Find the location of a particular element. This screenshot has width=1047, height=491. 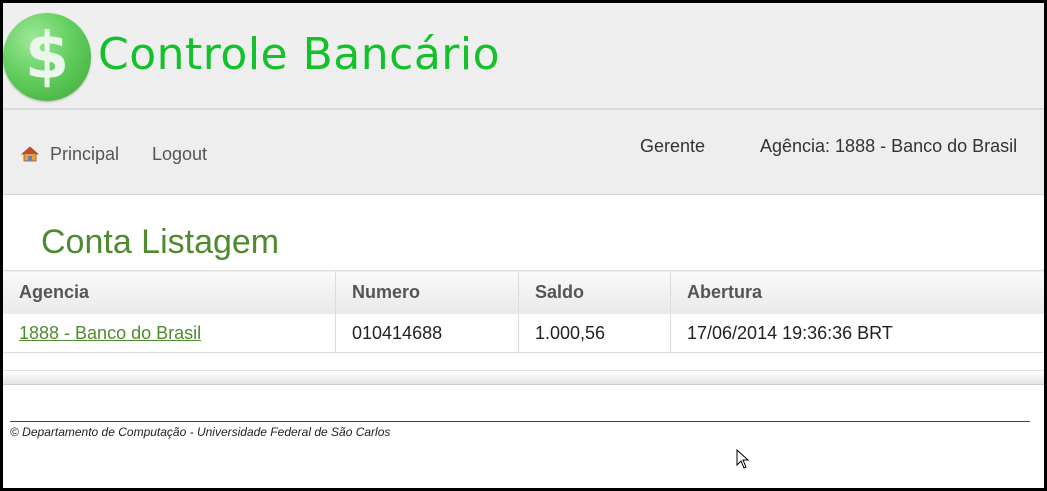

nav-logout-link: Logout is located at coordinates (179, 154).